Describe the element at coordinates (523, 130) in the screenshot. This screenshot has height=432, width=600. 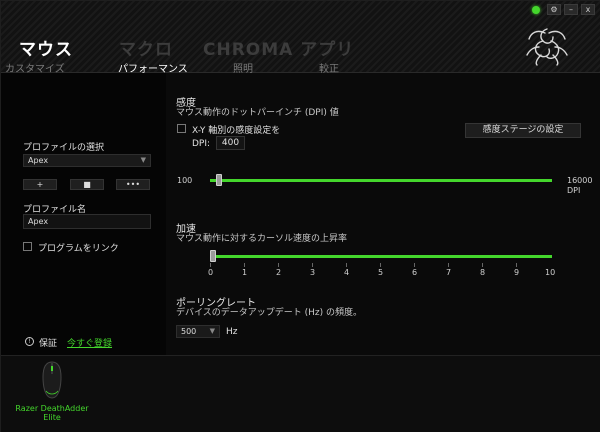
I see `sensitivity-stages-button: 感度ステージの設定` at that location.